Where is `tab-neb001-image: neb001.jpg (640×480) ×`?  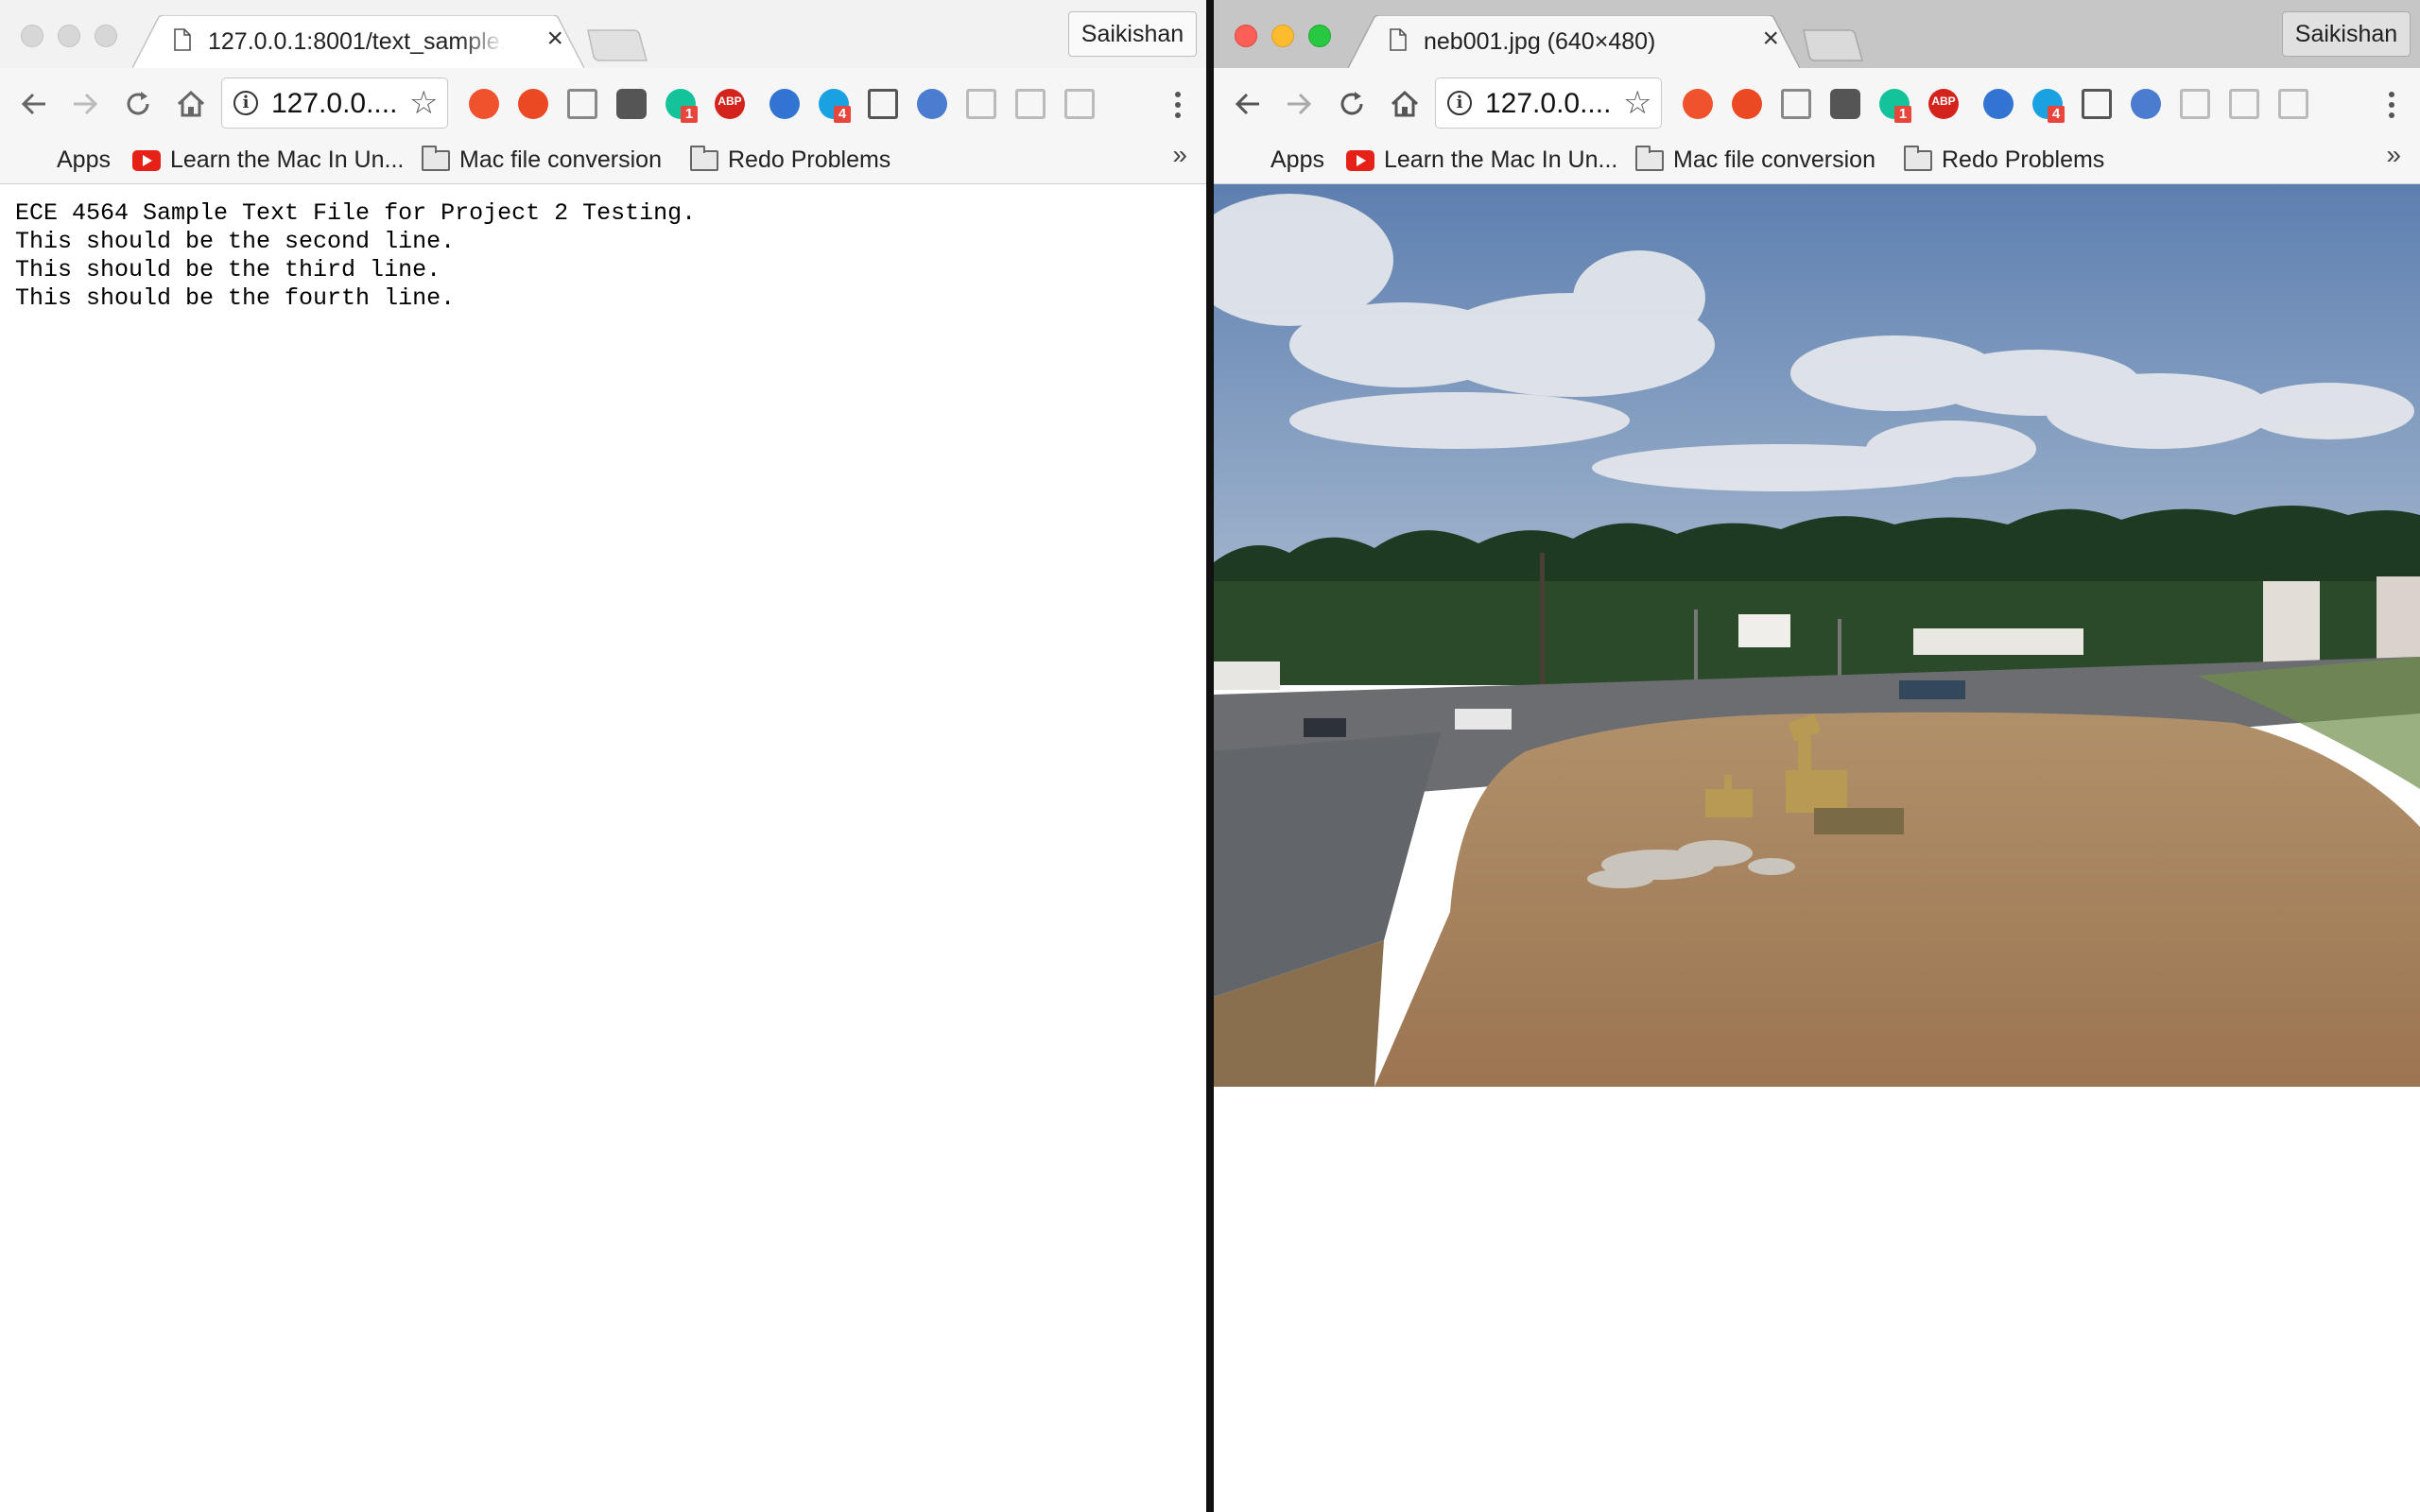 tab-neb001-image: neb001.jpg (640×480) × is located at coordinates (1574, 41).